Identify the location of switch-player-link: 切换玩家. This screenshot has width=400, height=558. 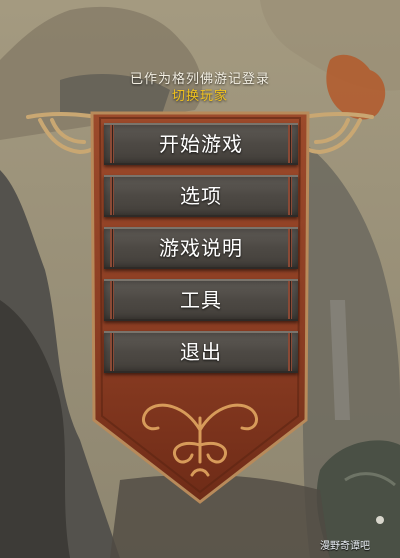
(200, 96).